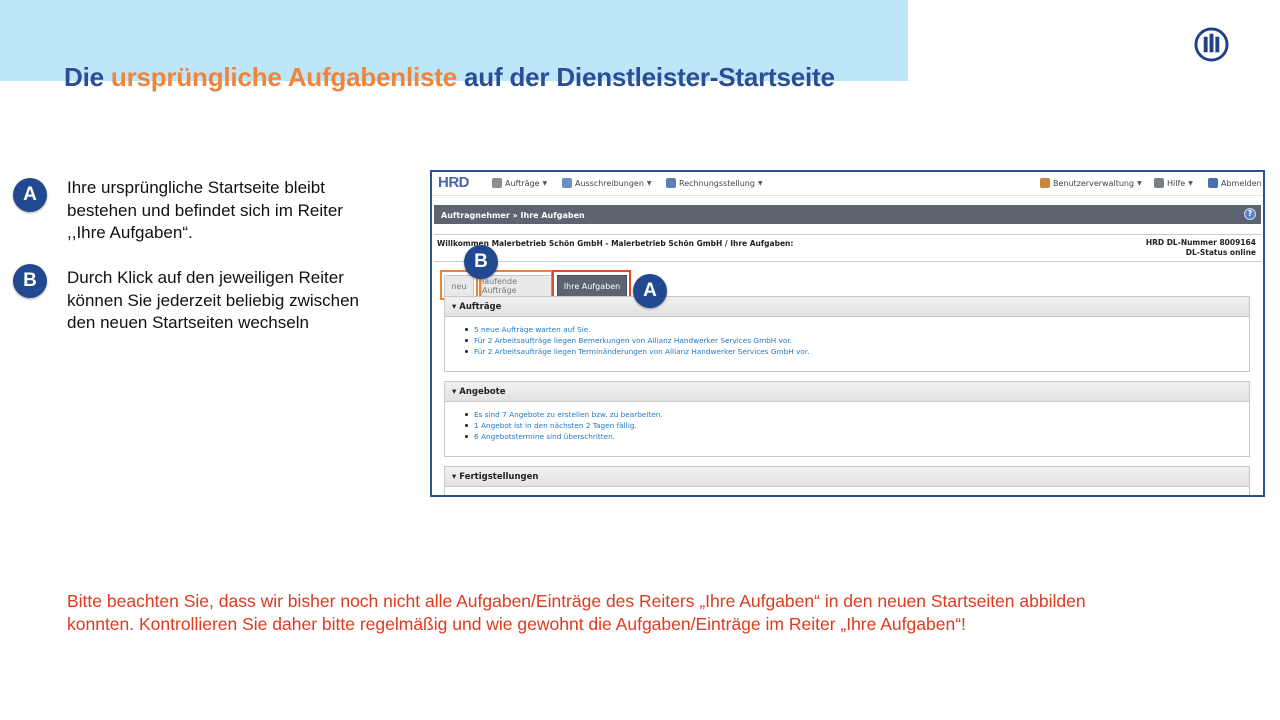 This screenshot has width=1280, height=720. I want to click on nav-hilfe: Hilfe ▼, so click(1173, 183).